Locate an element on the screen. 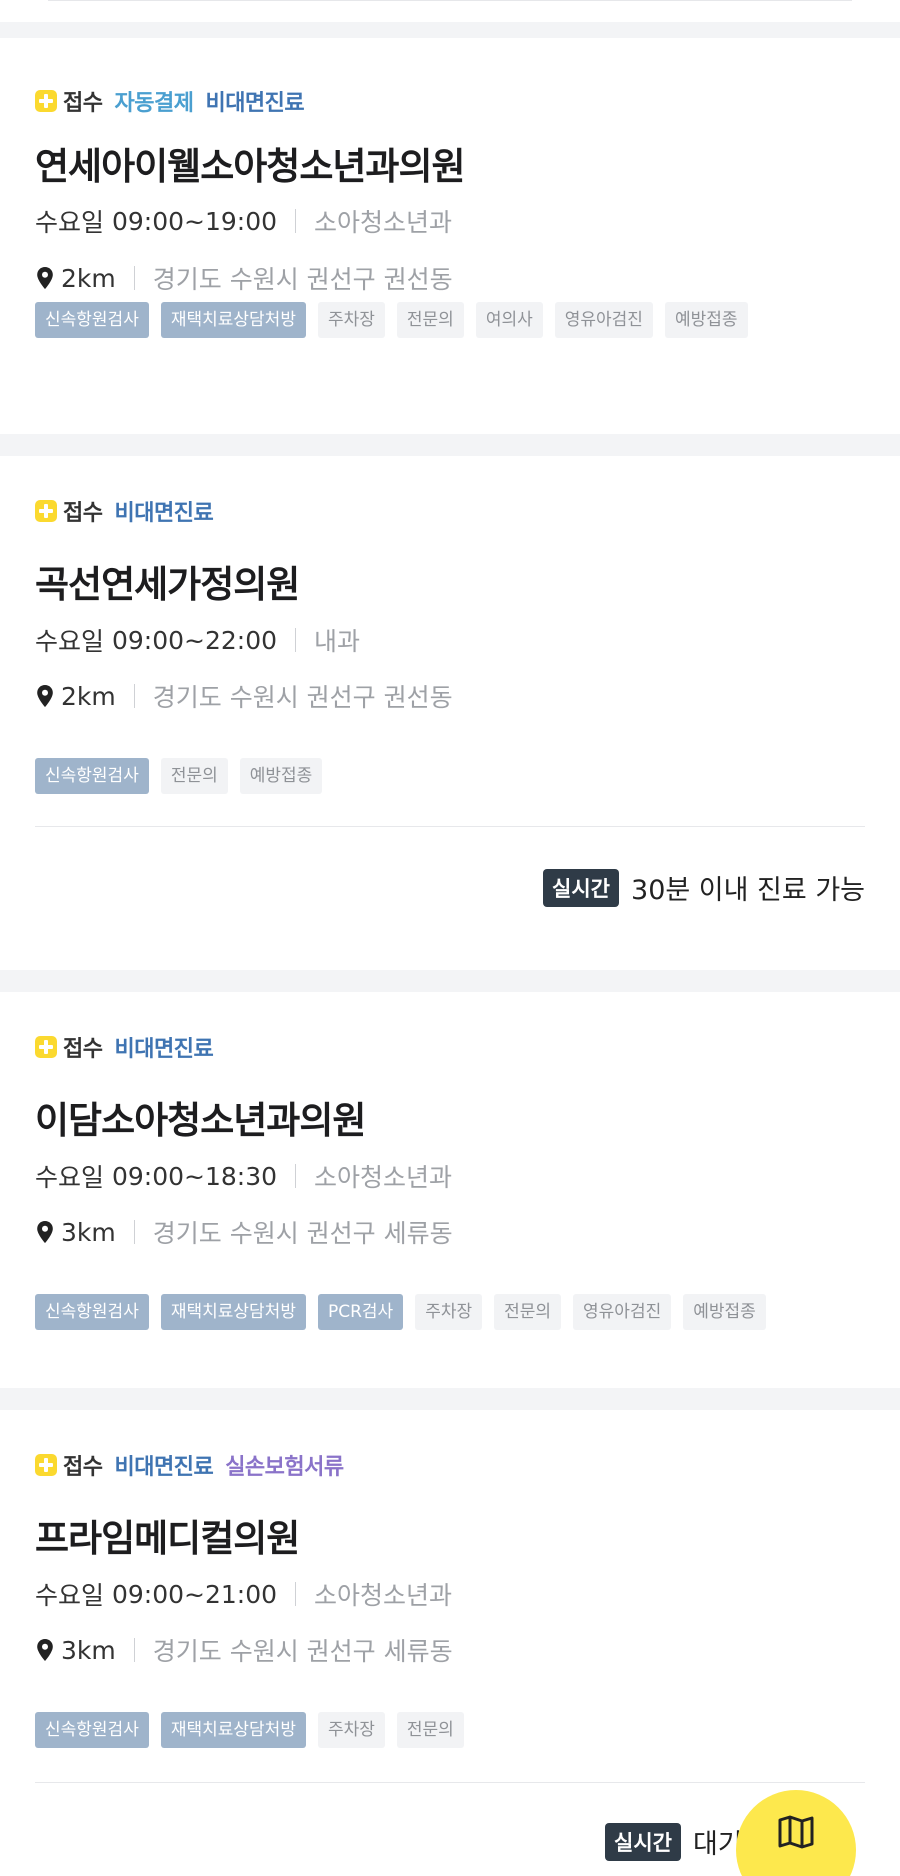 Image resolution: width=900 pixels, height=1876 pixels. hospital-name: 프라임메디컬의원 is located at coordinates (167, 1535).